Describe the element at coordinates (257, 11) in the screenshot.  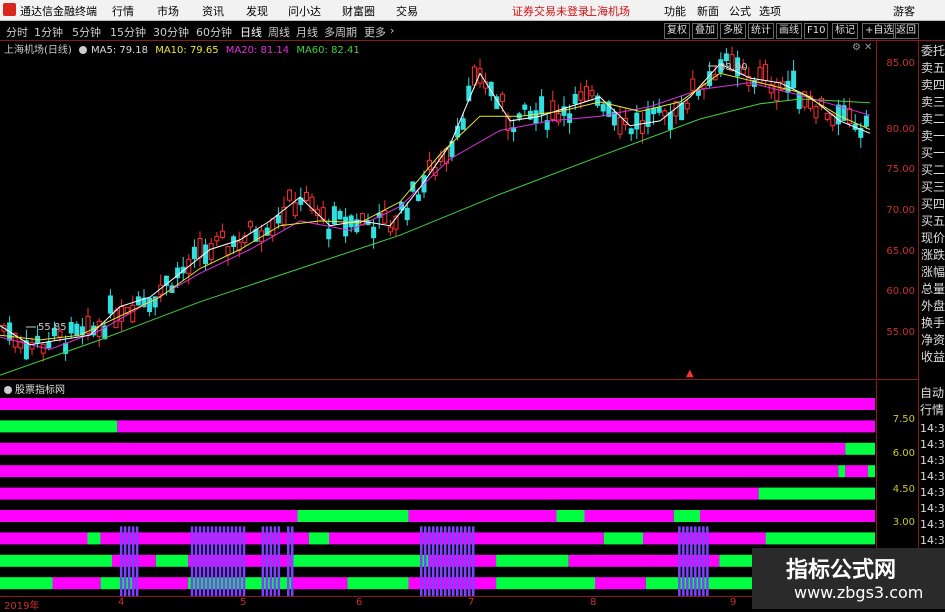
I see `menu-faxian: 发现` at that location.